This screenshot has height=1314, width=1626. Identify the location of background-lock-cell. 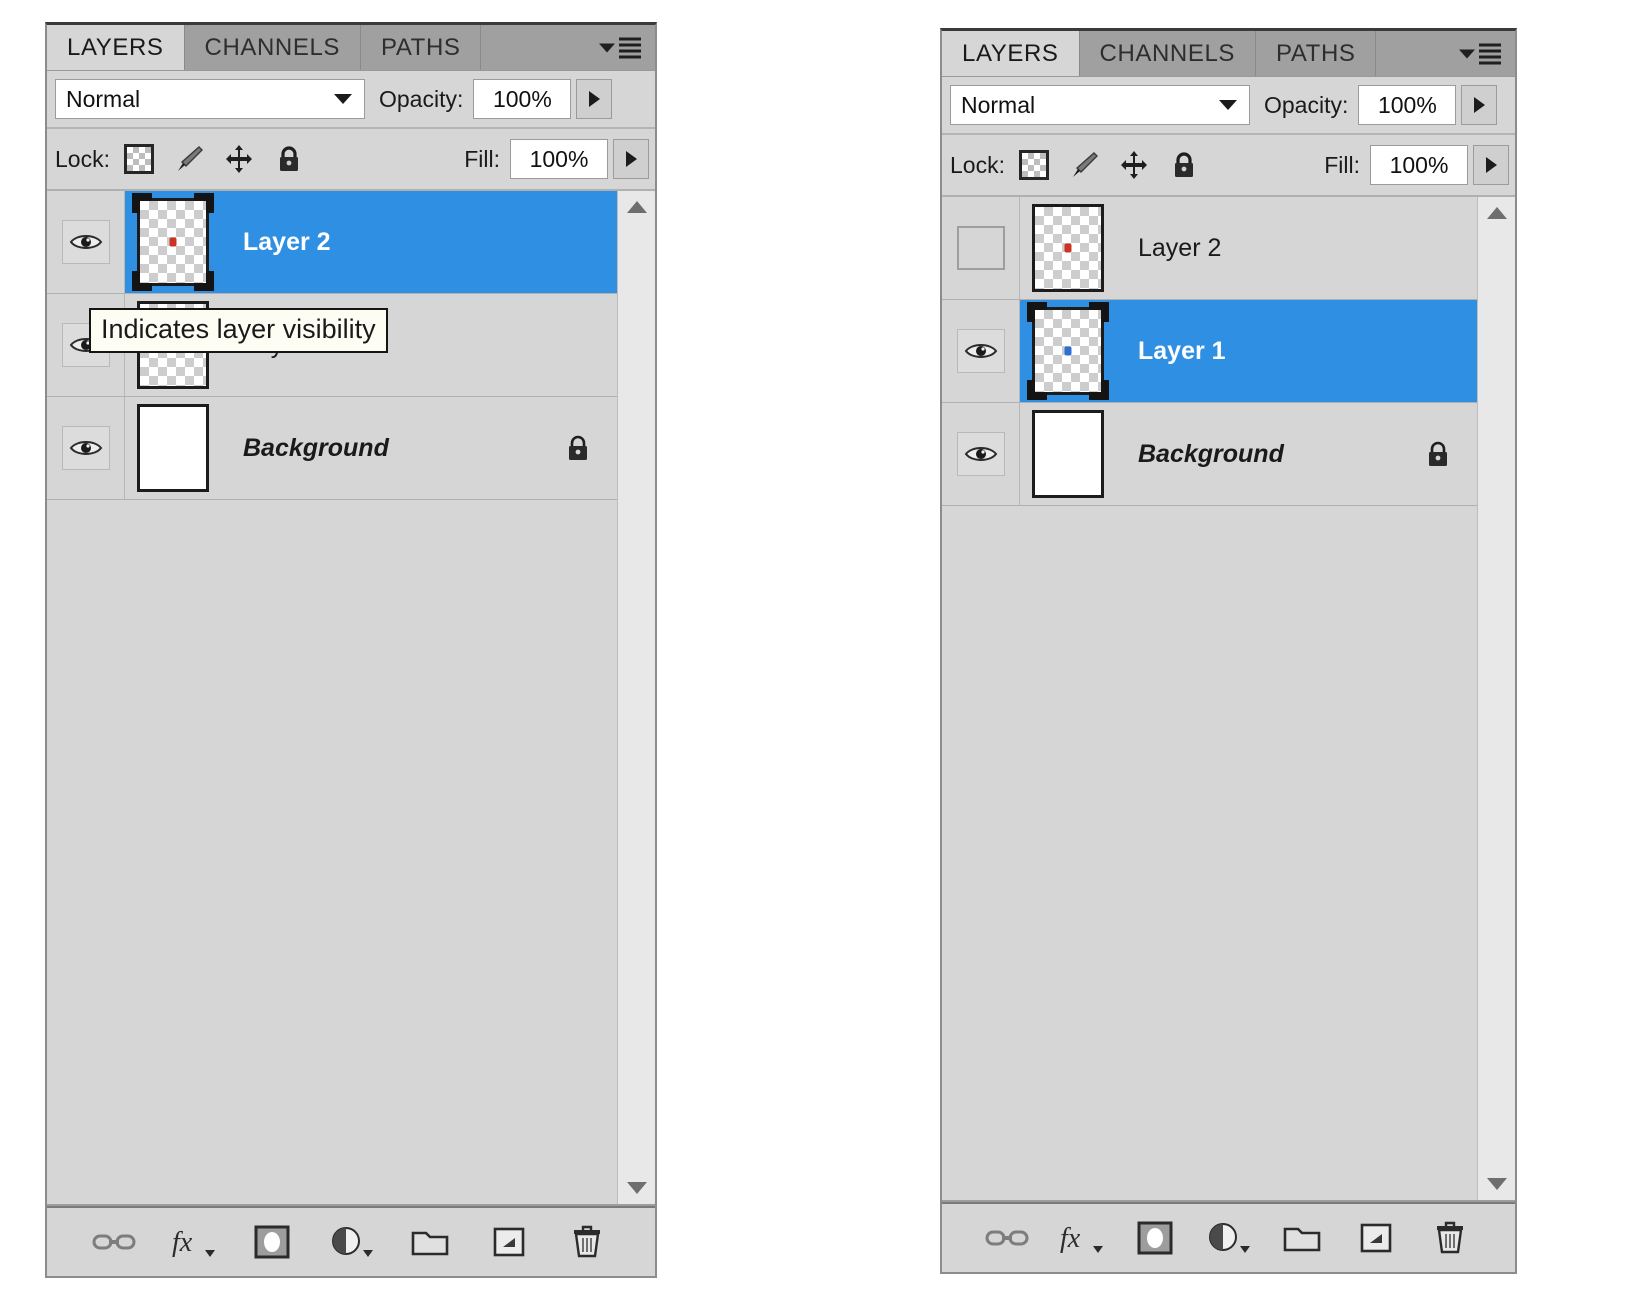
(578, 448).